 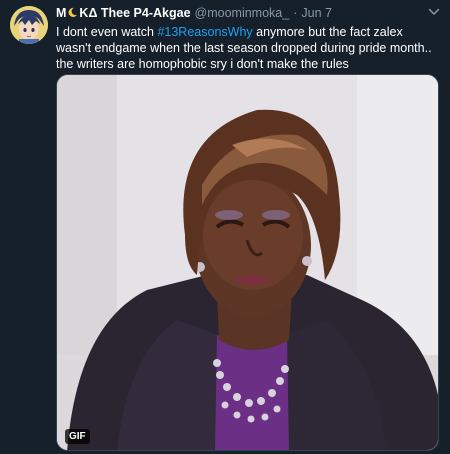 I want to click on anime-avatar-icon, so click(x=29, y=25).